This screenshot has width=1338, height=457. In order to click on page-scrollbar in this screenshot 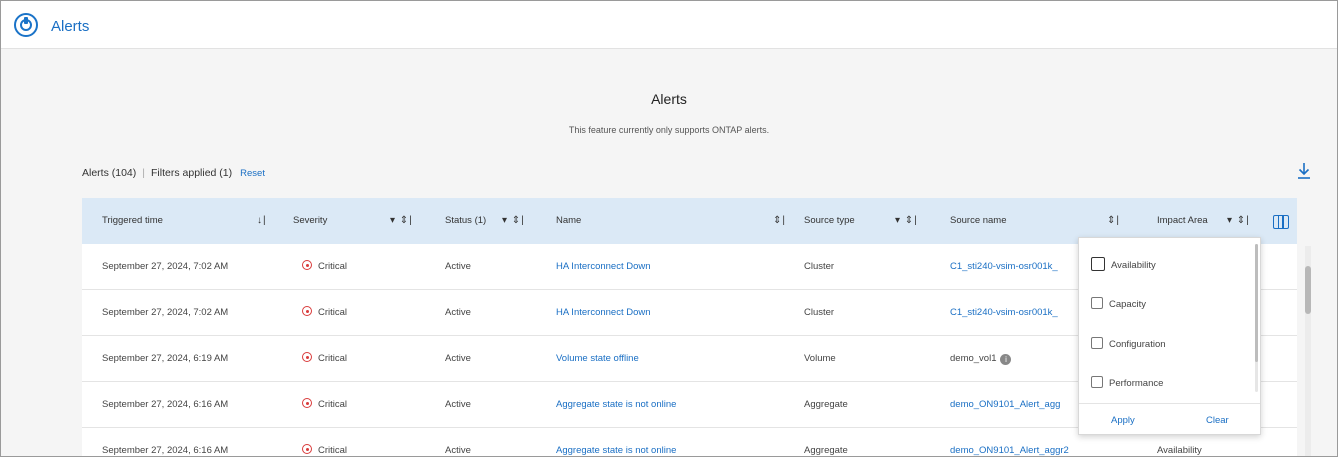, I will do `click(1308, 351)`.